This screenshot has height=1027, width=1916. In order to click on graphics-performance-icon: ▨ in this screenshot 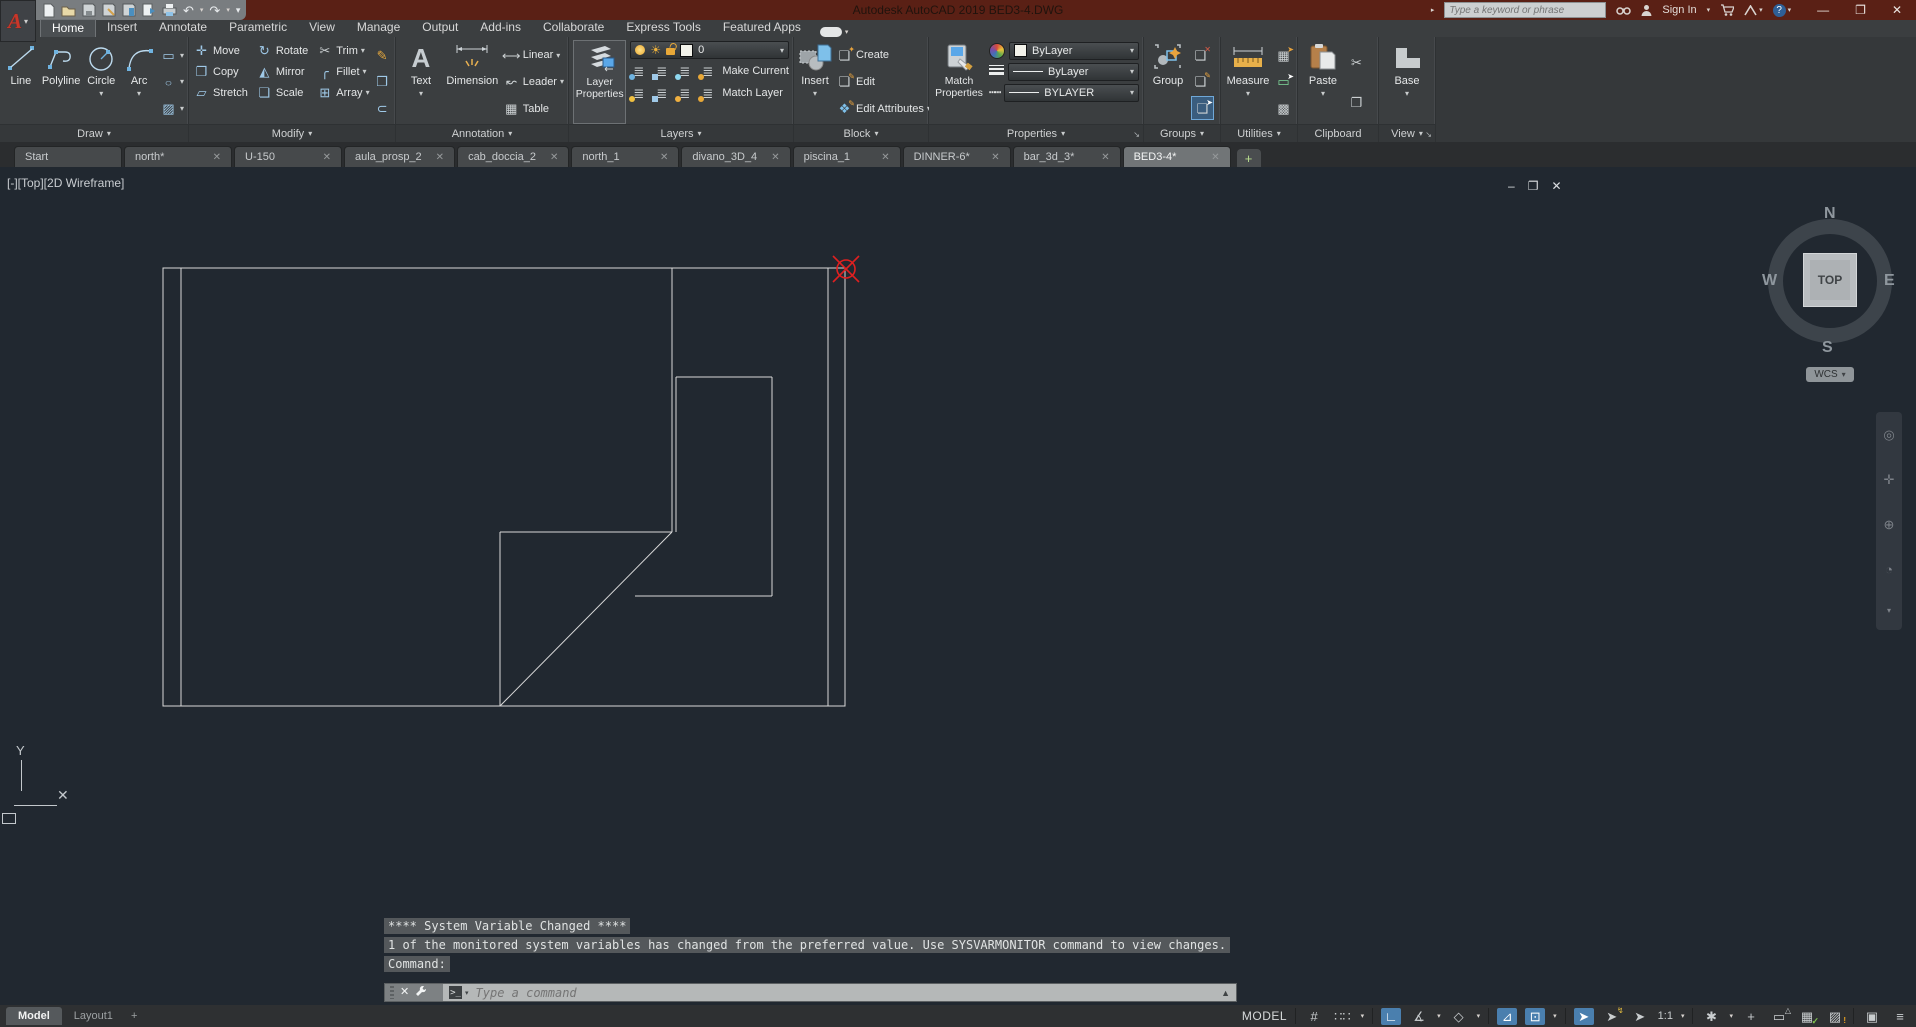, I will do `click(1835, 1016)`.